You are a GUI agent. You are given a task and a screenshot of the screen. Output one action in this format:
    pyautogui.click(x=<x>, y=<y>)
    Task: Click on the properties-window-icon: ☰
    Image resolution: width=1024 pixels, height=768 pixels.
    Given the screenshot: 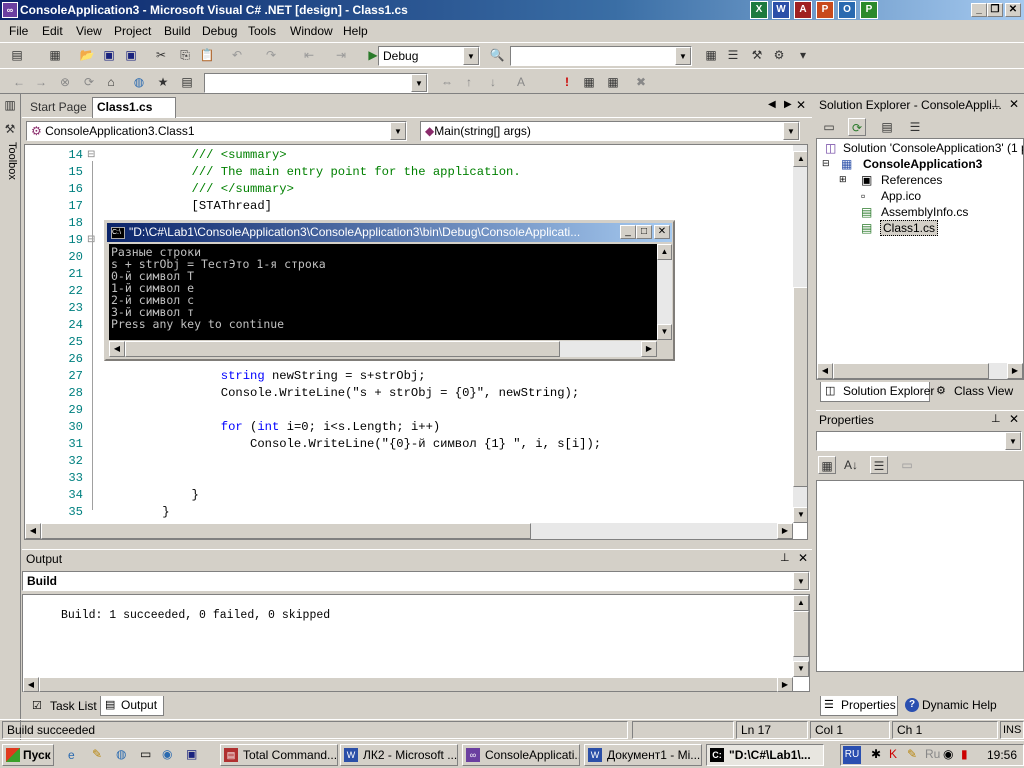 What is the action you would take?
    pyautogui.click(x=733, y=55)
    